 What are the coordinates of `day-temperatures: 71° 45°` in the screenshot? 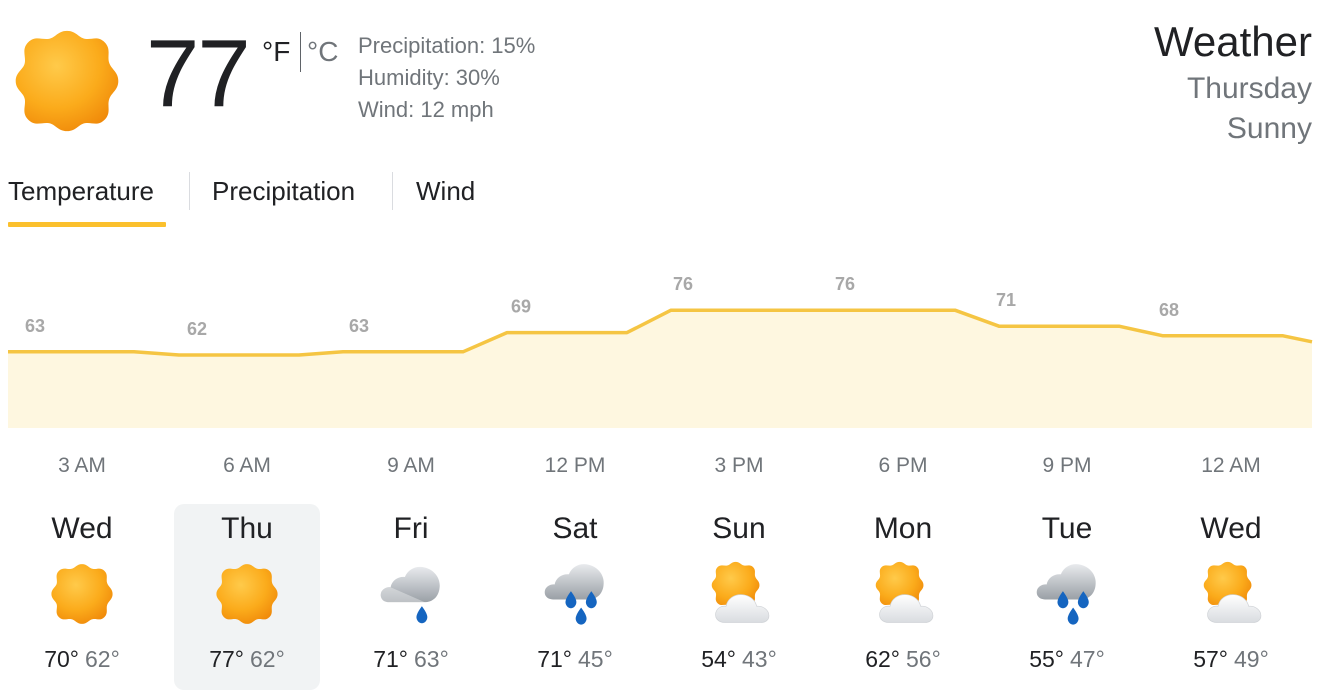 It's located at (575, 659).